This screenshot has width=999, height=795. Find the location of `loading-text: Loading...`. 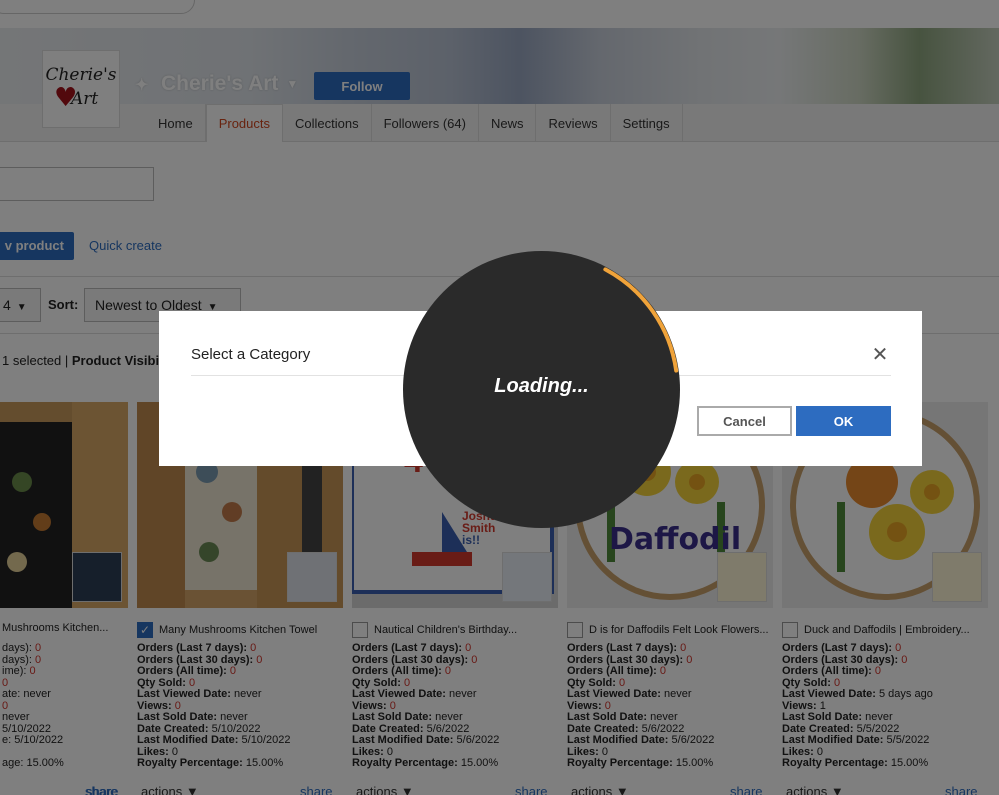

loading-text: Loading... is located at coordinates (541, 386).